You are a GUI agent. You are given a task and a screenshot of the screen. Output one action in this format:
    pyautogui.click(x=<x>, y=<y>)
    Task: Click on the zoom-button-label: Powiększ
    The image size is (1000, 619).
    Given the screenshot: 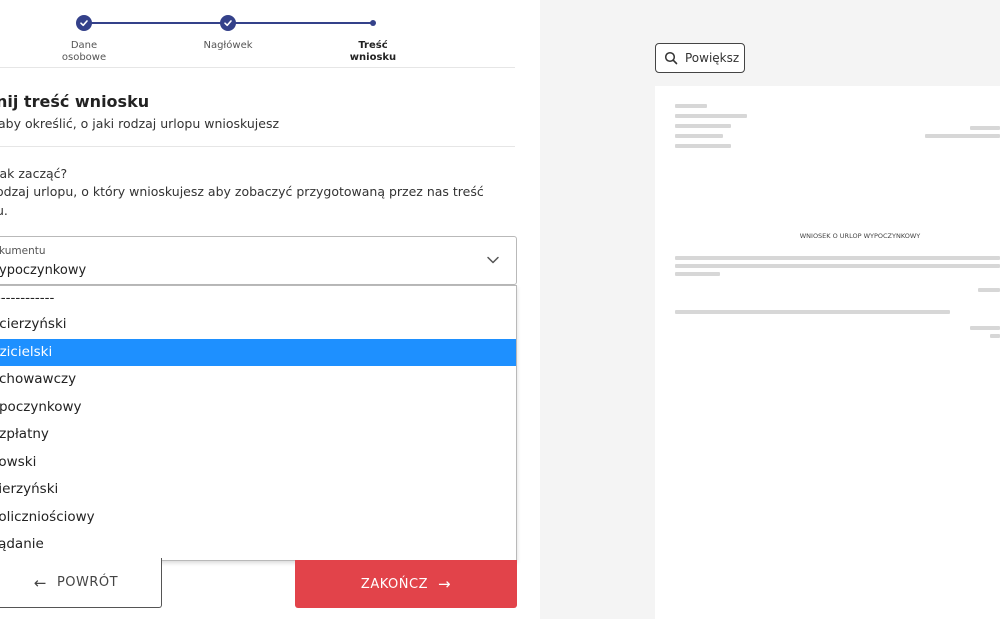 What is the action you would take?
    pyautogui.click(x=712, y=58)
    